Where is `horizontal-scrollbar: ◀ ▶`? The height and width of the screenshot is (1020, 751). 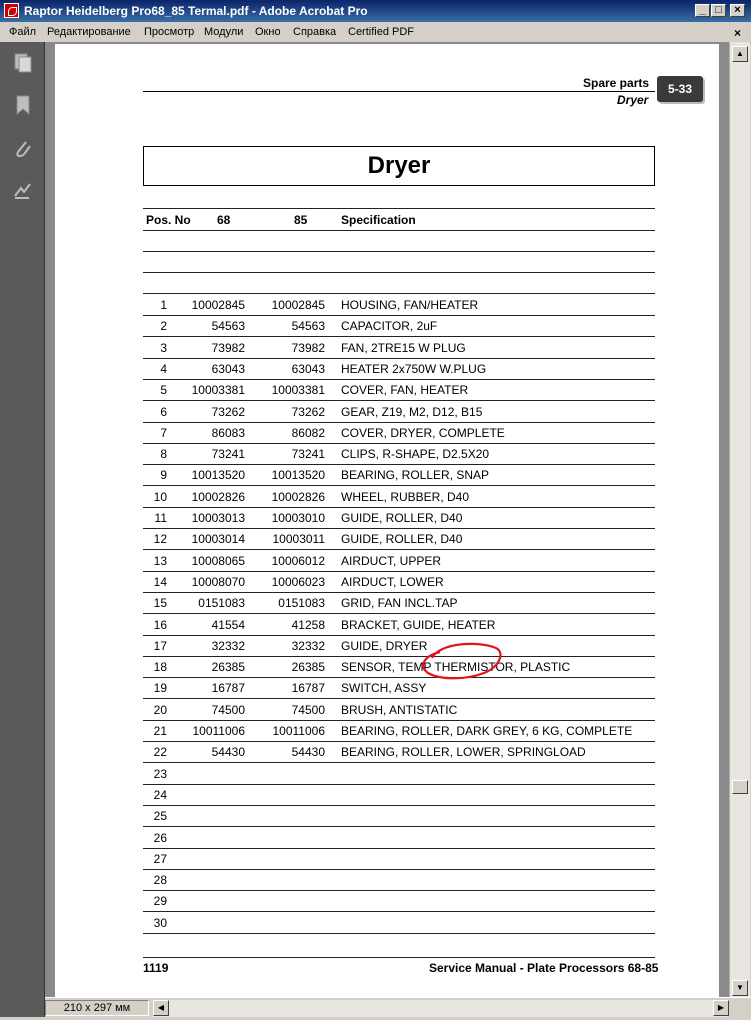 horizontal-scrollbar: ◀ ▶ is located at coordinates (441, 1008).